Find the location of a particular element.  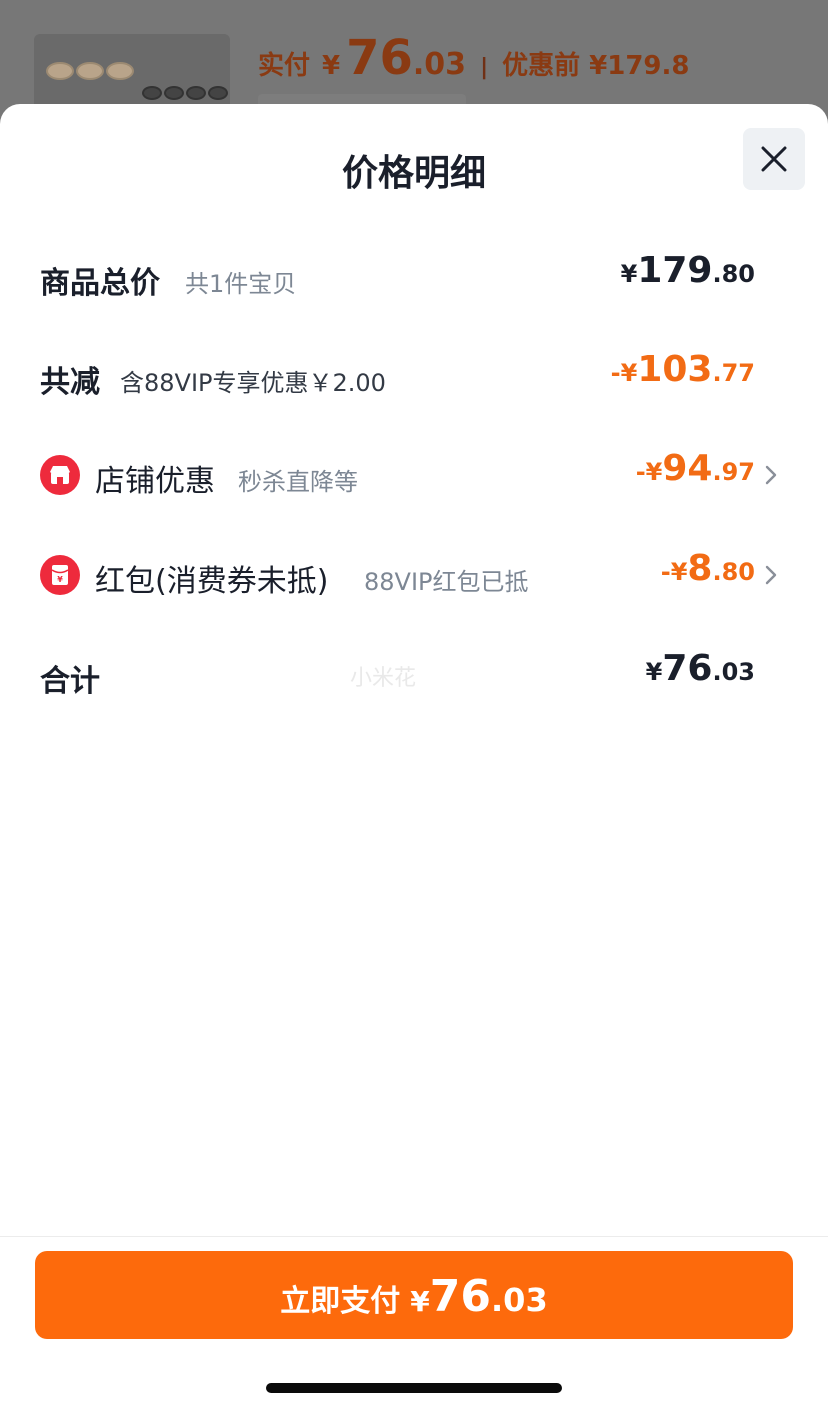

row-total-reduce: 共减 含88VIP专享优惠￥2.00 -¥ 103 .77 is located at coordinates (414, 375).